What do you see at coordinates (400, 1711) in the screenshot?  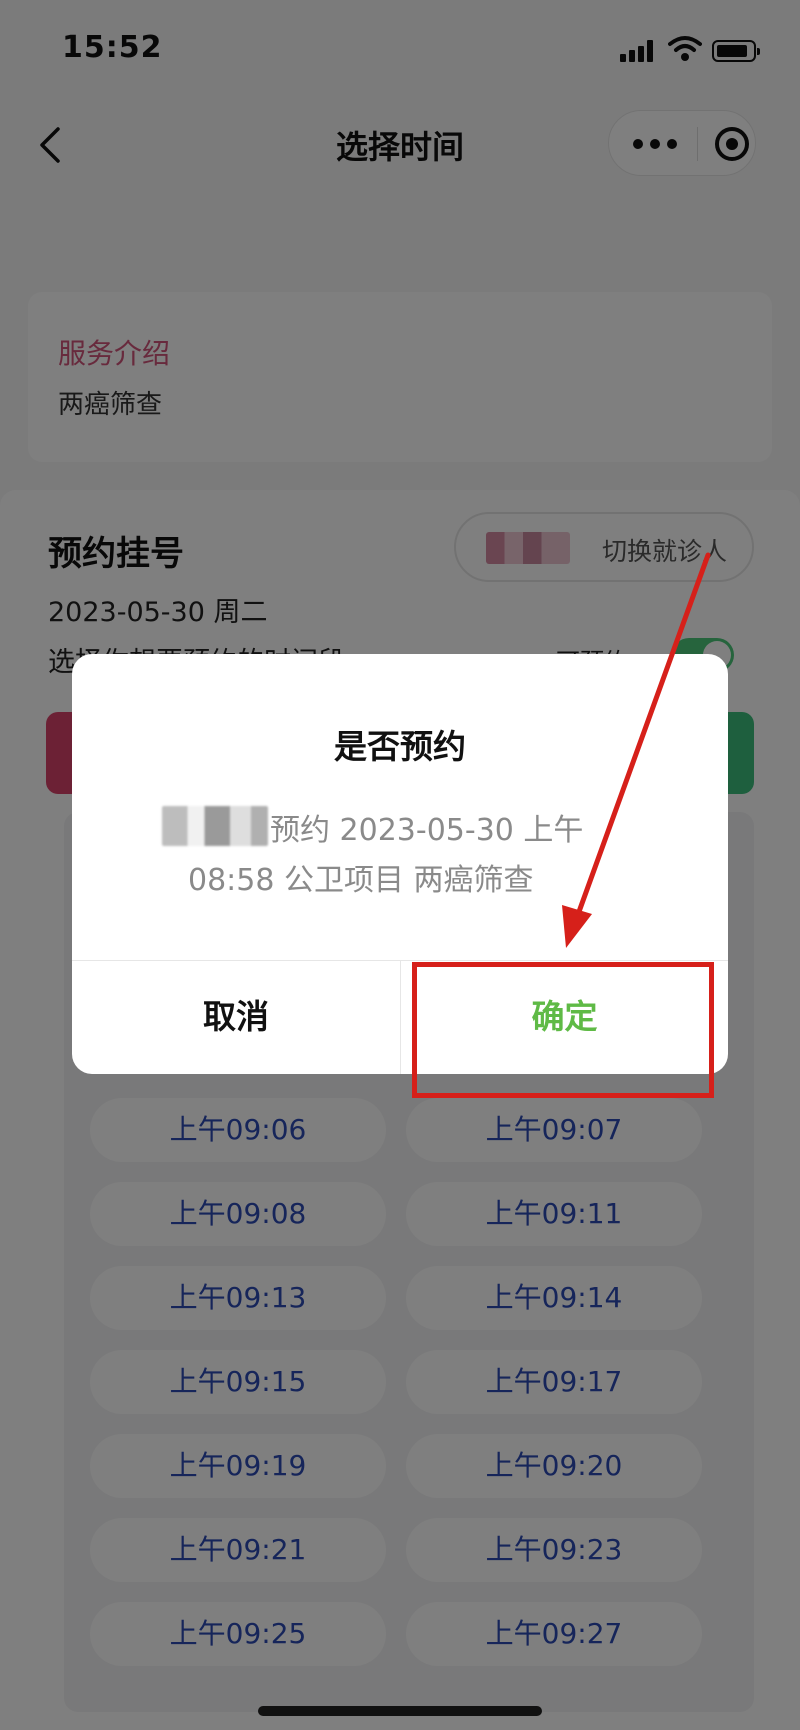 I see `home-indicator` at bounding box center [400, 1711].